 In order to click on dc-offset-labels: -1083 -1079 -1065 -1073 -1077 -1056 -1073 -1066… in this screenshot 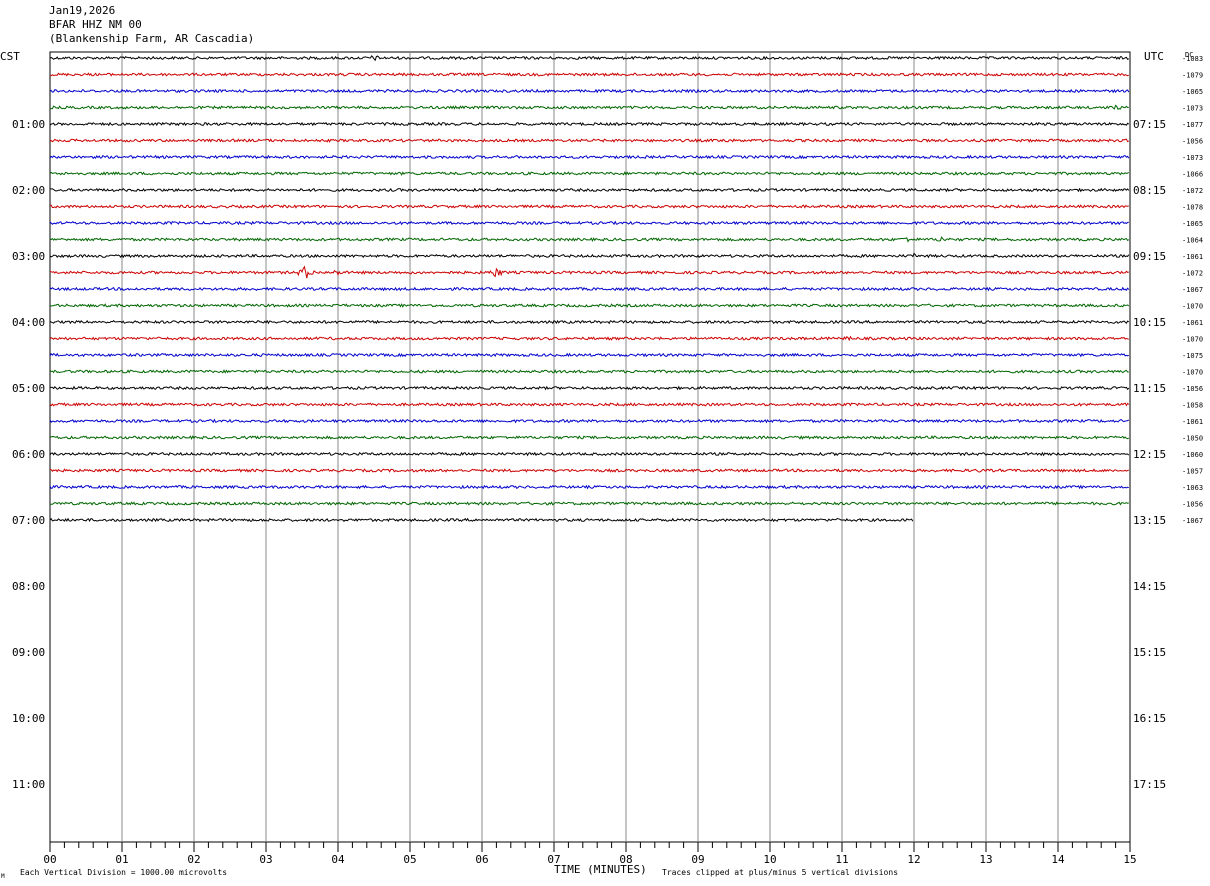, I will do `click(1192, 290)`.